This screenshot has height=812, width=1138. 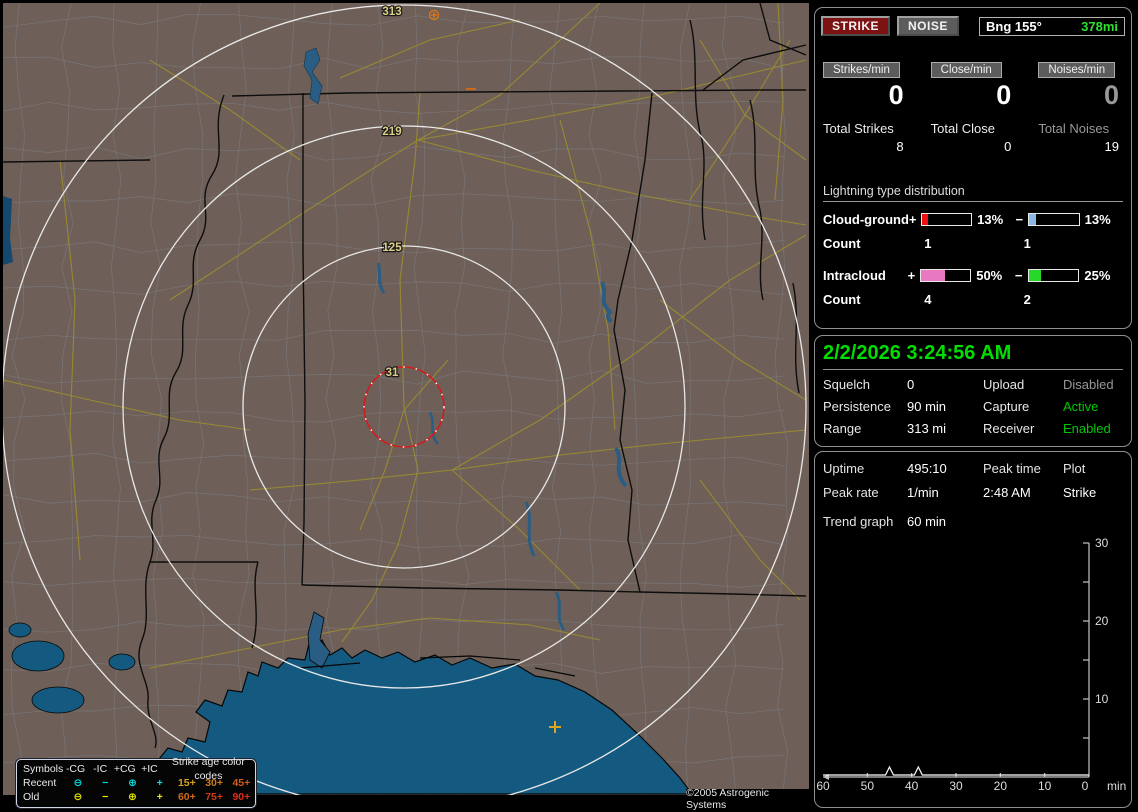 I want to click on cloud-ground-label: Cloud-ground, so click(x=866, y=219).